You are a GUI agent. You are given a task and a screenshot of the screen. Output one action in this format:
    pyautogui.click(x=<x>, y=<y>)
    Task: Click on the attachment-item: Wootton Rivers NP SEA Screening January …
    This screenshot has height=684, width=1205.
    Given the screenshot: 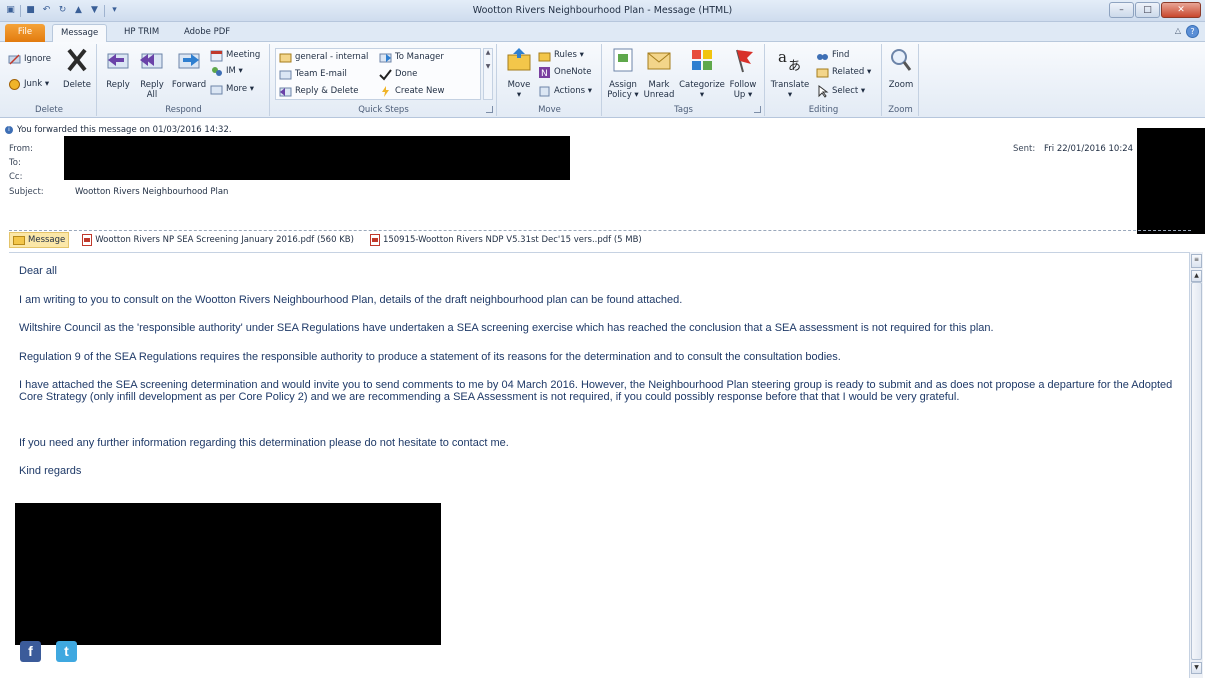 What is the action you would take?
    pyautogui.click(x=218, y=240)
    